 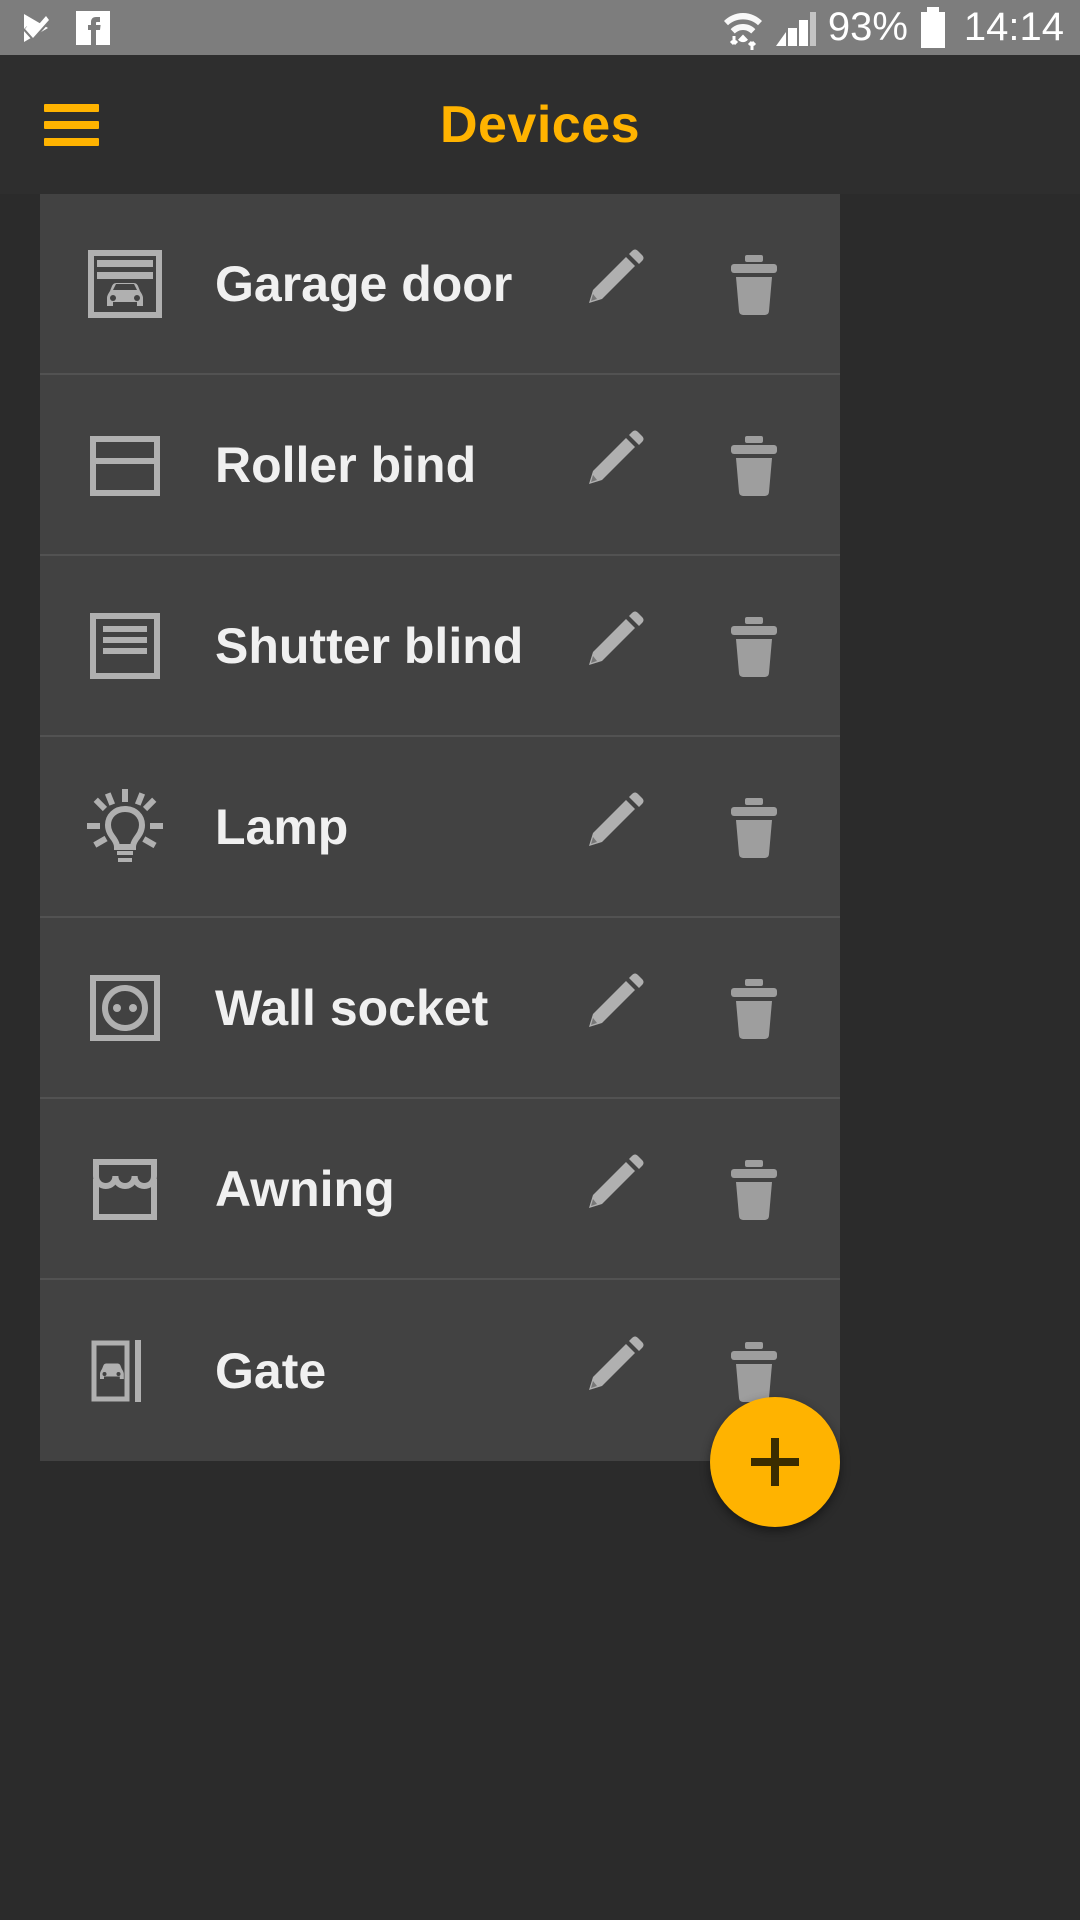 I want to click on roller-blind-icon, so click(x=125, y=465).